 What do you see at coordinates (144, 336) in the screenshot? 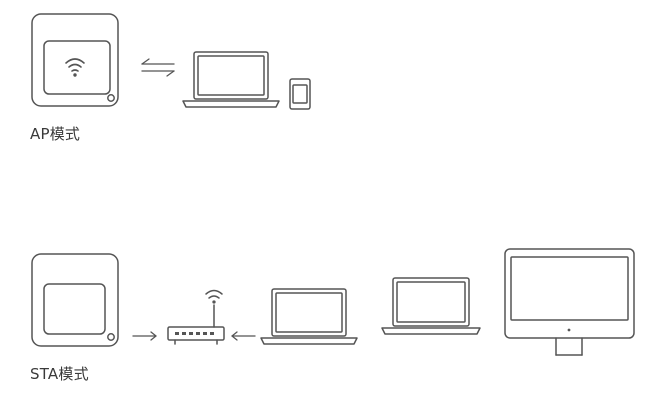
I see `arrow-right-icon` at bounding box center [144, 336].